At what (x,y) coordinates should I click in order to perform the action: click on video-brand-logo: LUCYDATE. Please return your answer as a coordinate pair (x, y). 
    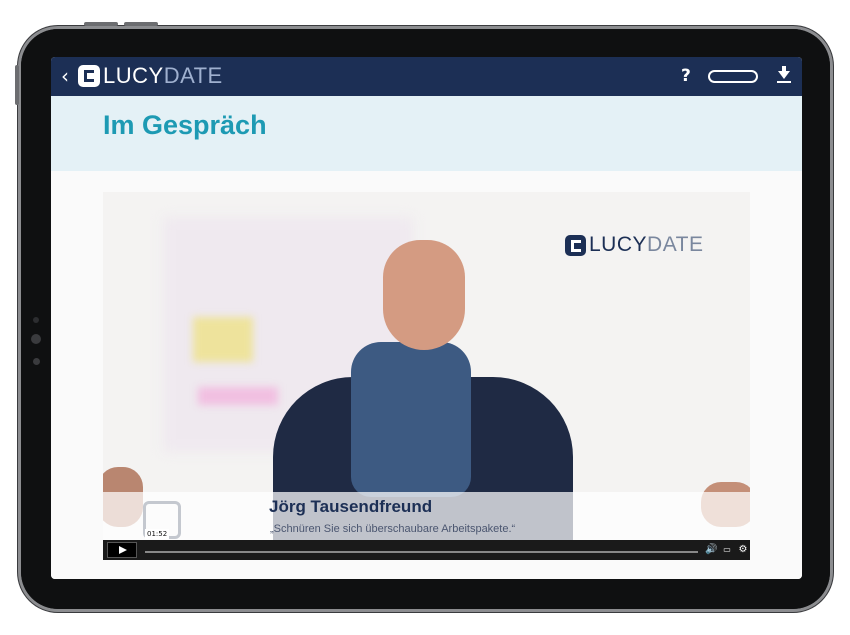
    Looking at the image, I should click on (634, 245).